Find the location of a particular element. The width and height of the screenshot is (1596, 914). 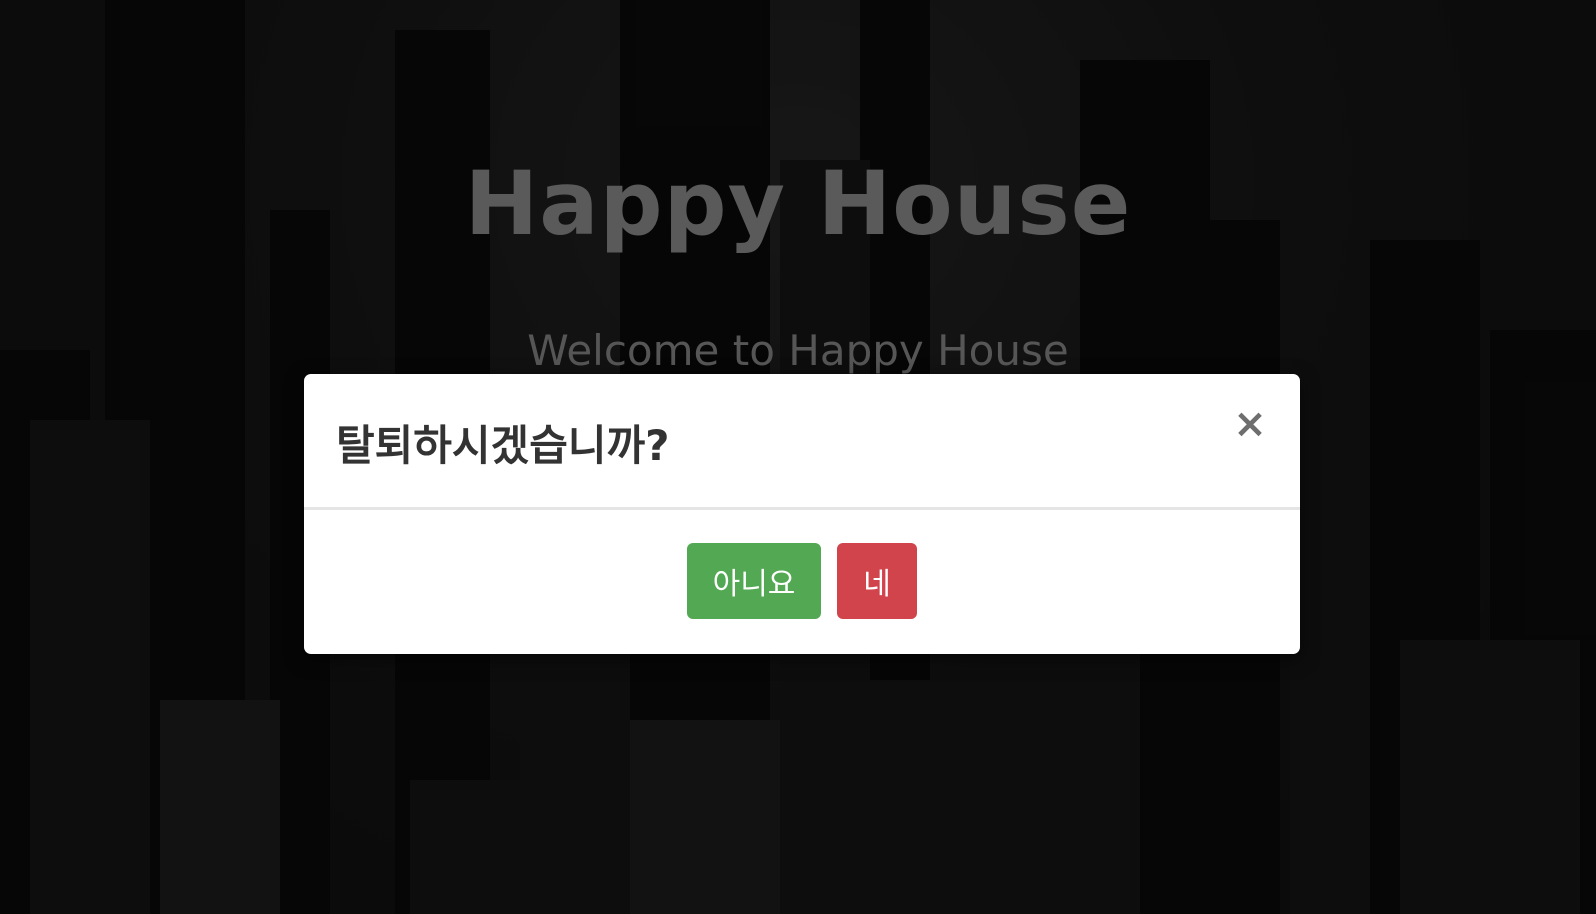

hero-subtitle: Welcome to Happy House is located at coordinates (798, 350).